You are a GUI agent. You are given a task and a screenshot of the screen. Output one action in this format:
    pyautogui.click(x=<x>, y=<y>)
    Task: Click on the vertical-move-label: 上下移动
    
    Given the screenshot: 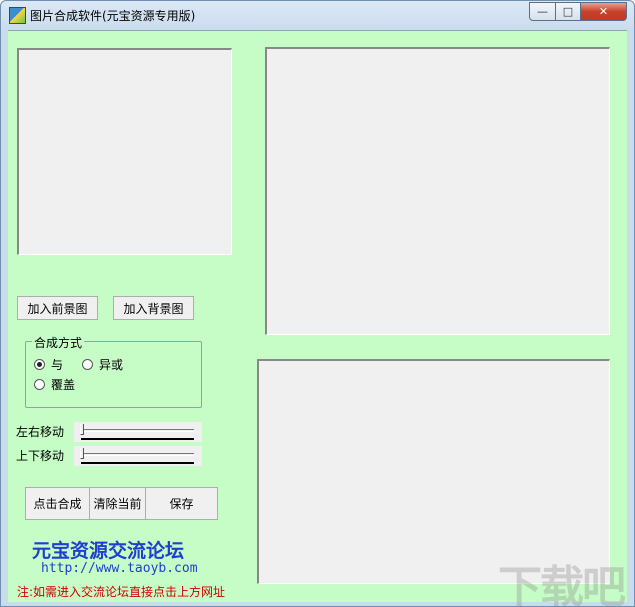 What is the action you would take?
    pyautogui.click(x=40, y=456)
    